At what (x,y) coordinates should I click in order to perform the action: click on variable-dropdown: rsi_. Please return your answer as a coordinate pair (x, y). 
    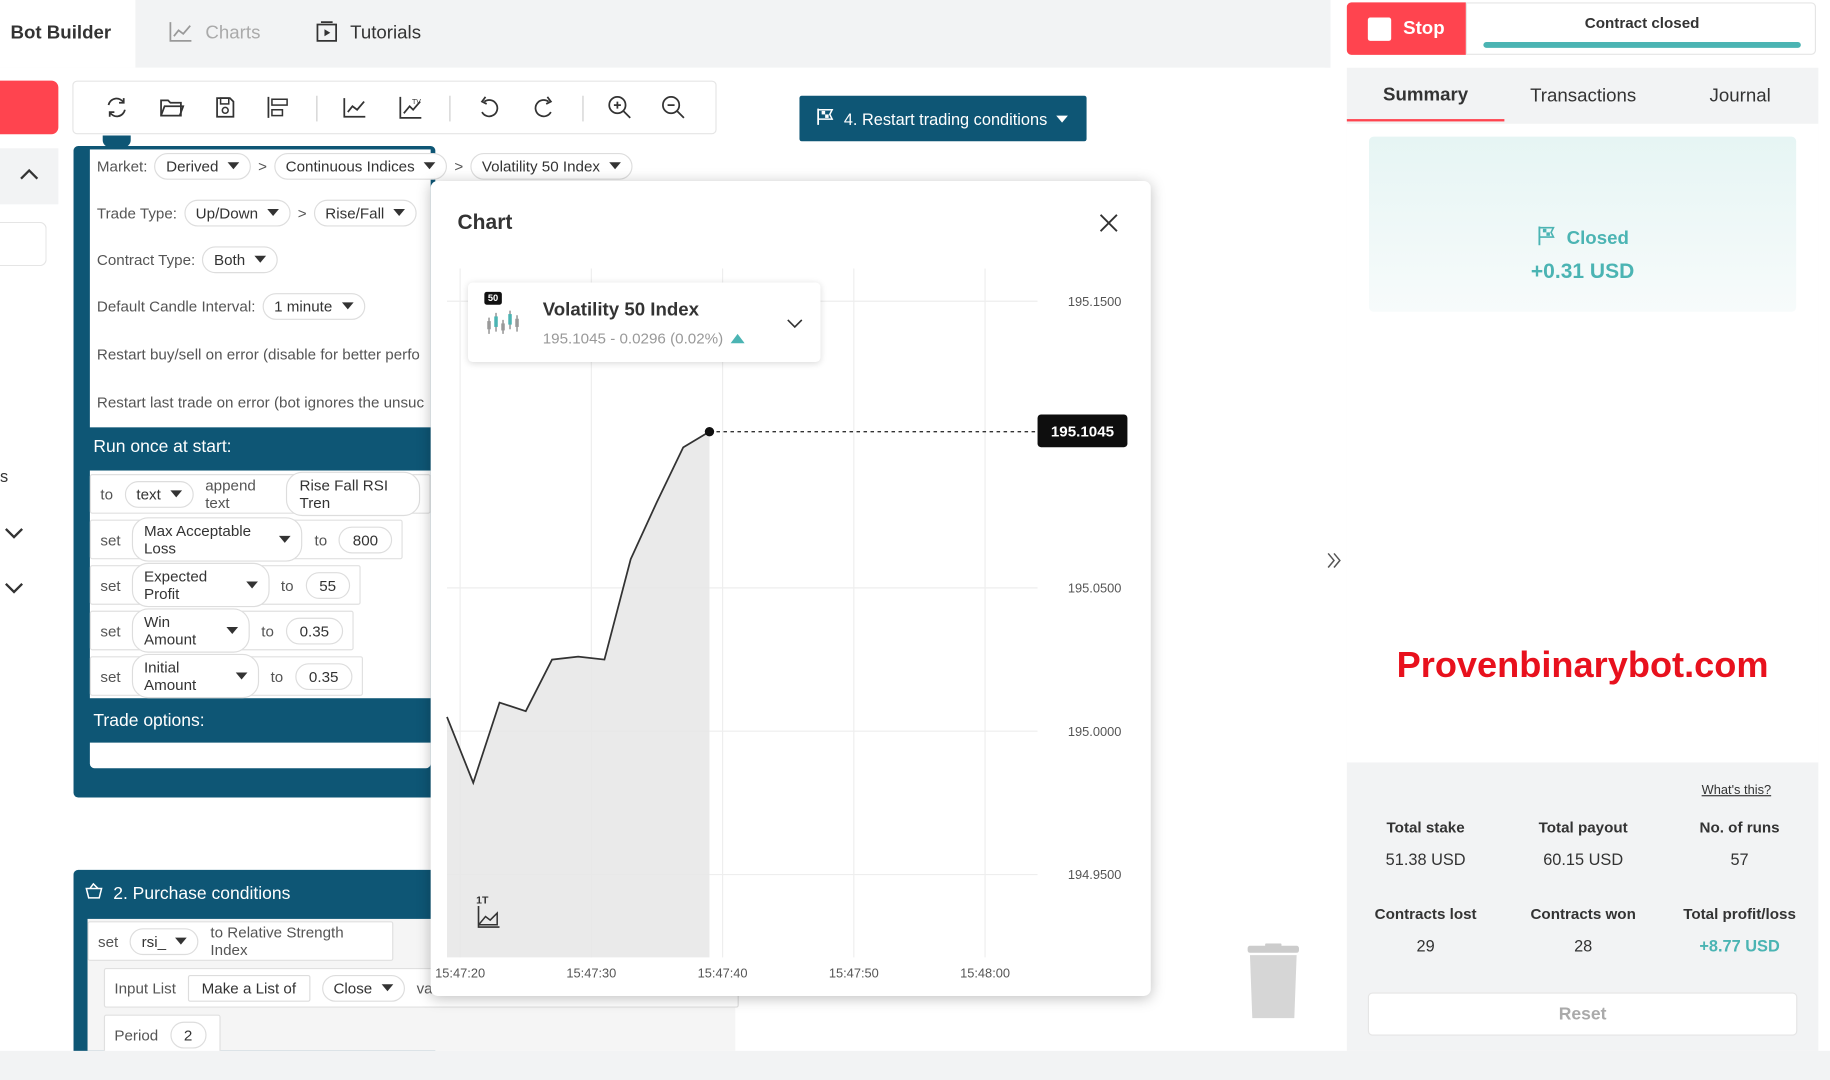
    Looking at the image, I should click on (164, 941).